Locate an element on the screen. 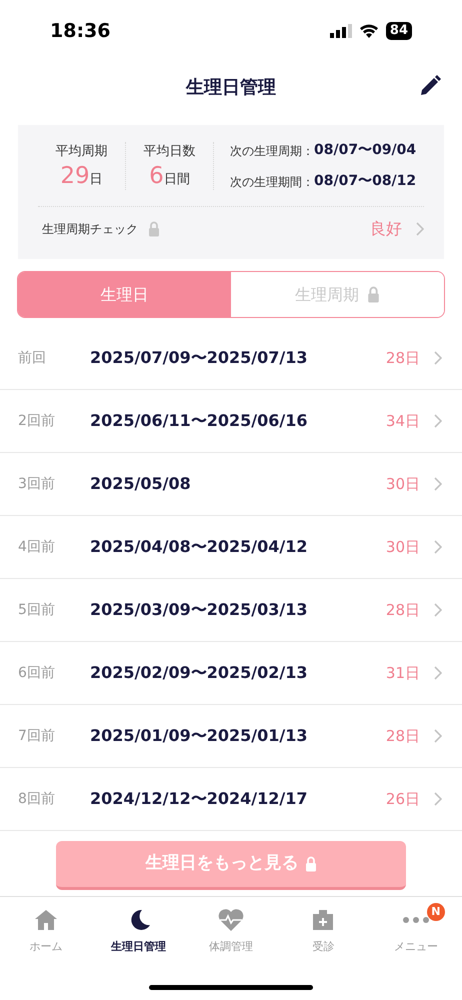 The width and height of the screenshot is (462, 1000). period-row: 2回前 2025/06/11〜2025/06/16 34日 is located at coordinates (231, 421).